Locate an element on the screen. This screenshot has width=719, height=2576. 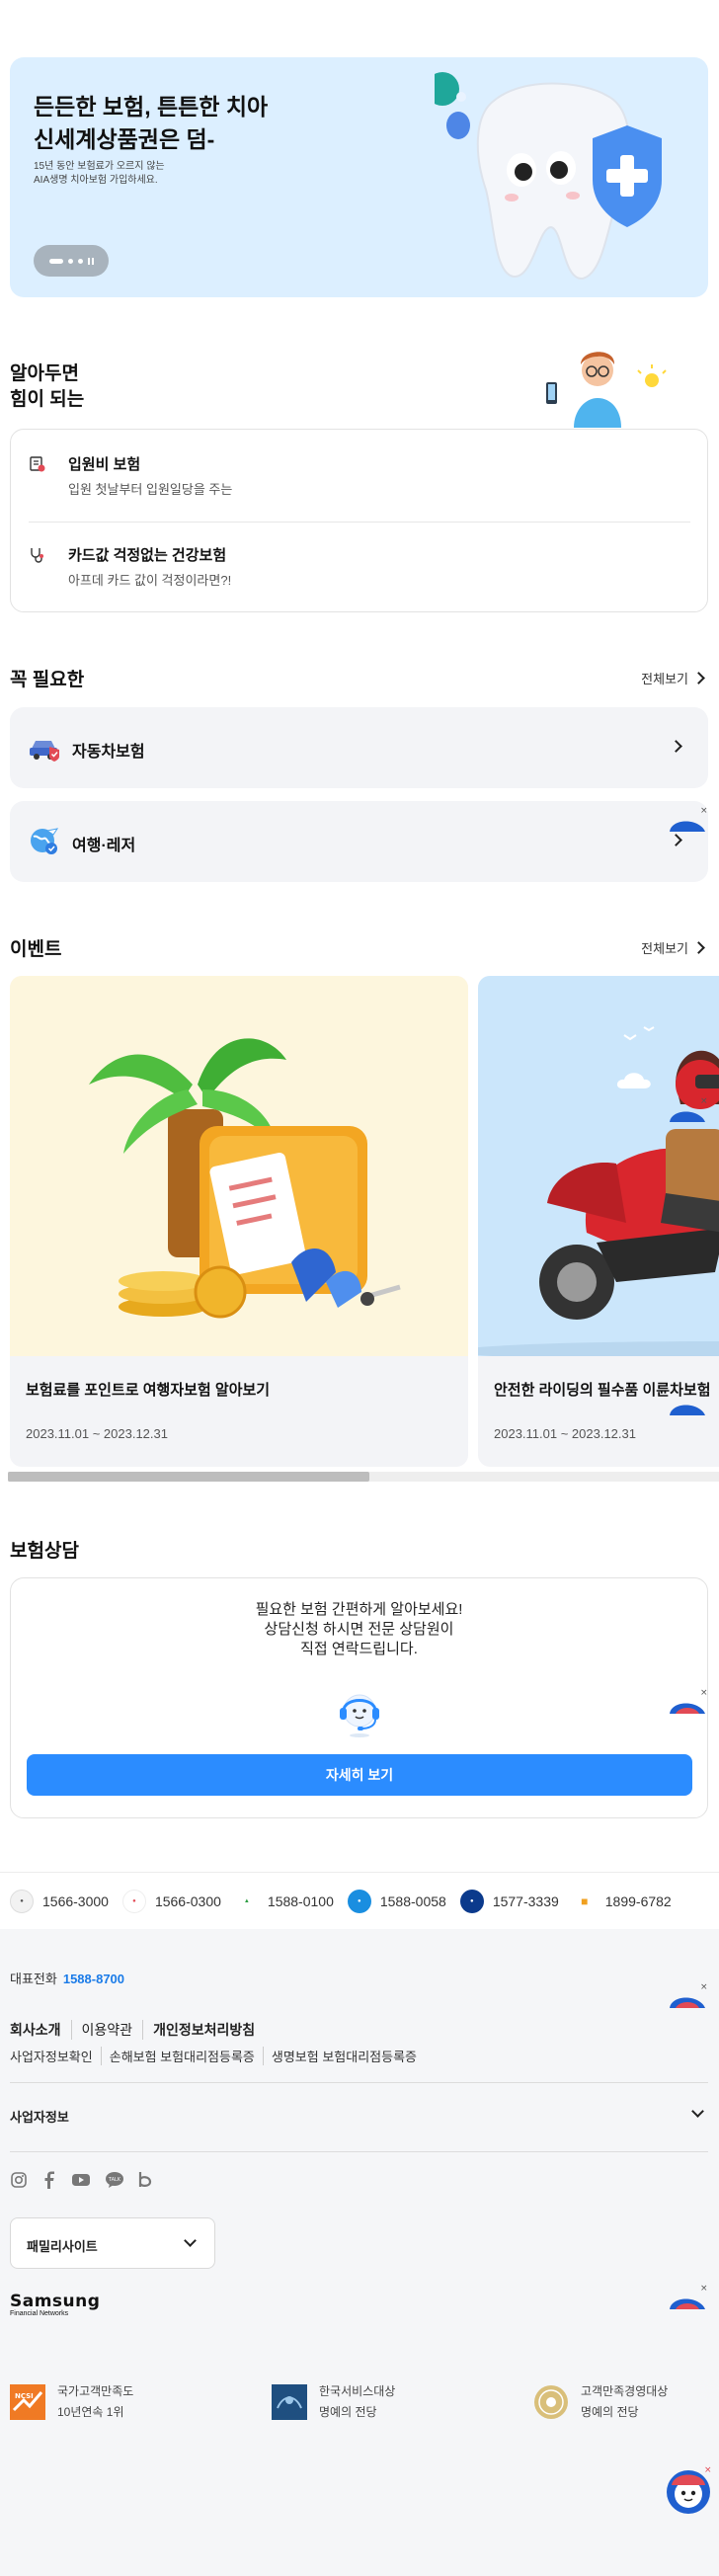
footer-link-terms: 이용약관 is located at coordinates (106, 2030).